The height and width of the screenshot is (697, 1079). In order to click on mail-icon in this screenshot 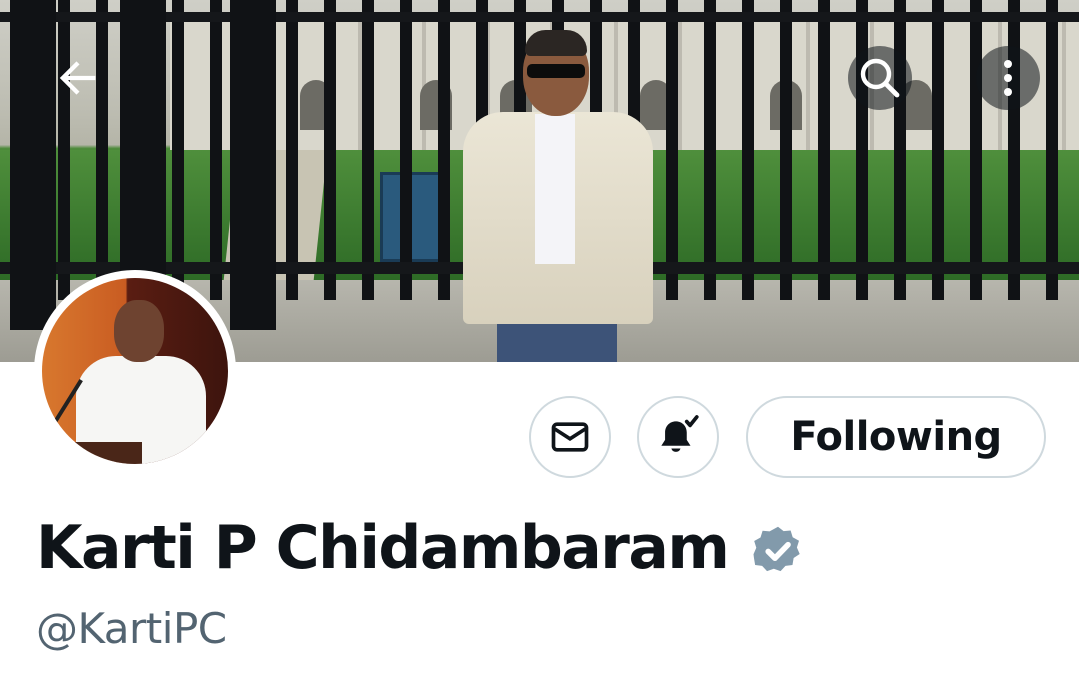, I will do `click(570, 437)`.